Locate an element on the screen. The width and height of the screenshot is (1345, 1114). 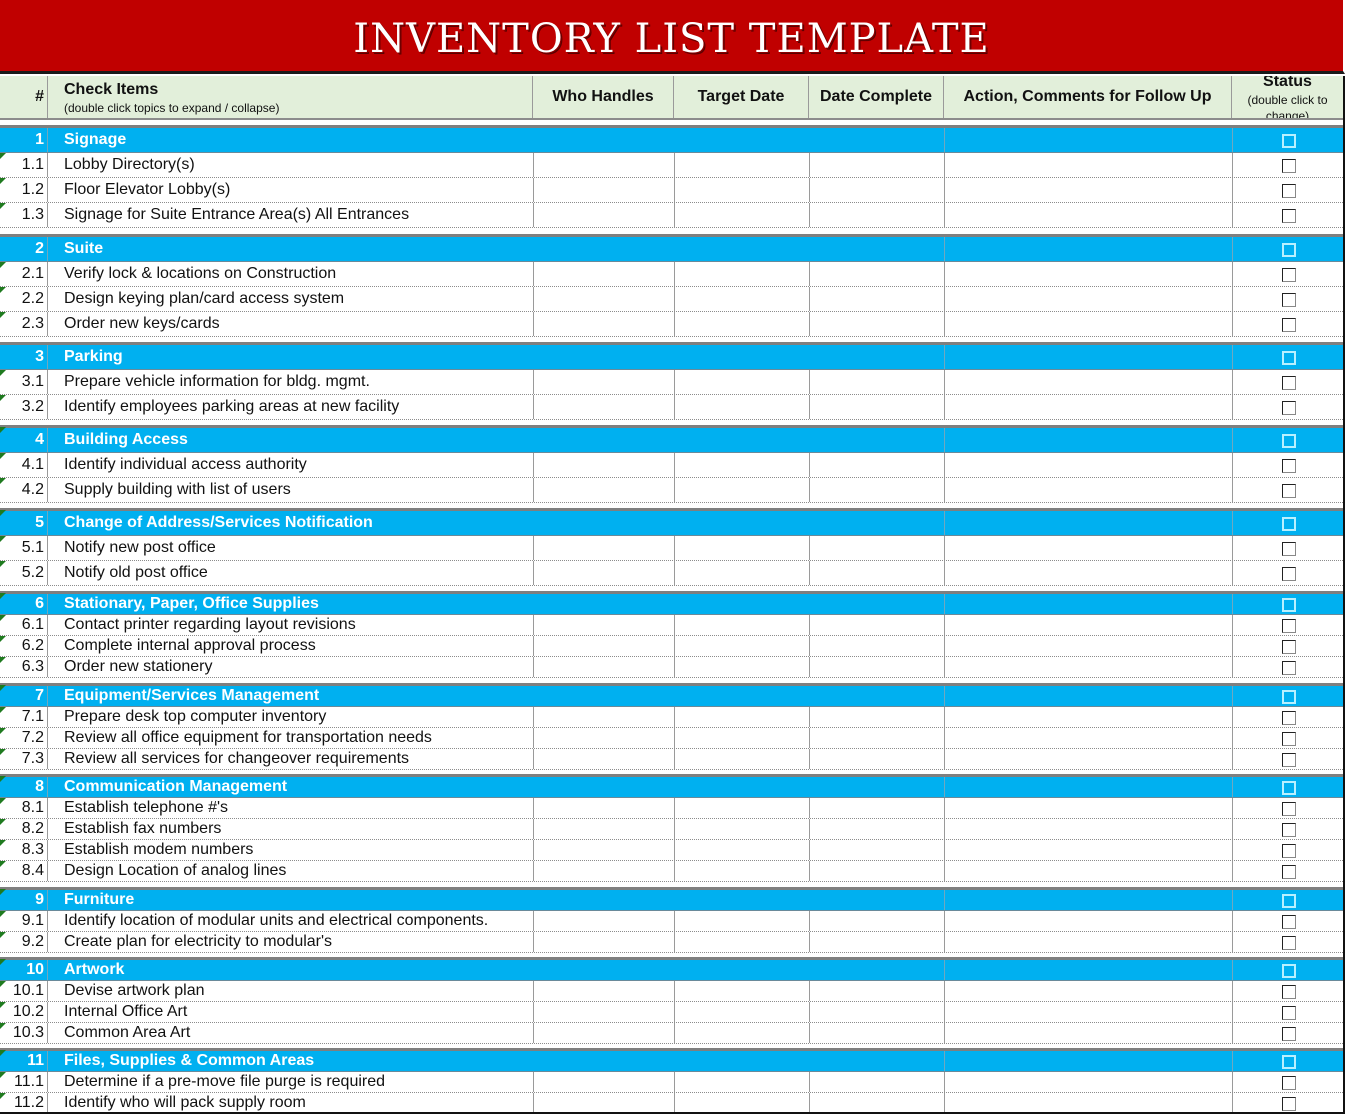
section-title: Change of Address/Services Notification is located at coordinates (218, 523).